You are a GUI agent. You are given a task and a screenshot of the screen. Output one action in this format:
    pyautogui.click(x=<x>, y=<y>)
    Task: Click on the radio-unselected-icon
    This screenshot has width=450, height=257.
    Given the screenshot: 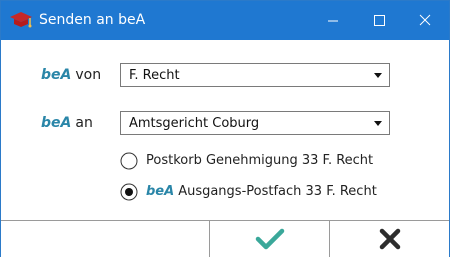 What is the action you would take?
    pyautogui.click(x=129, y=161)
    